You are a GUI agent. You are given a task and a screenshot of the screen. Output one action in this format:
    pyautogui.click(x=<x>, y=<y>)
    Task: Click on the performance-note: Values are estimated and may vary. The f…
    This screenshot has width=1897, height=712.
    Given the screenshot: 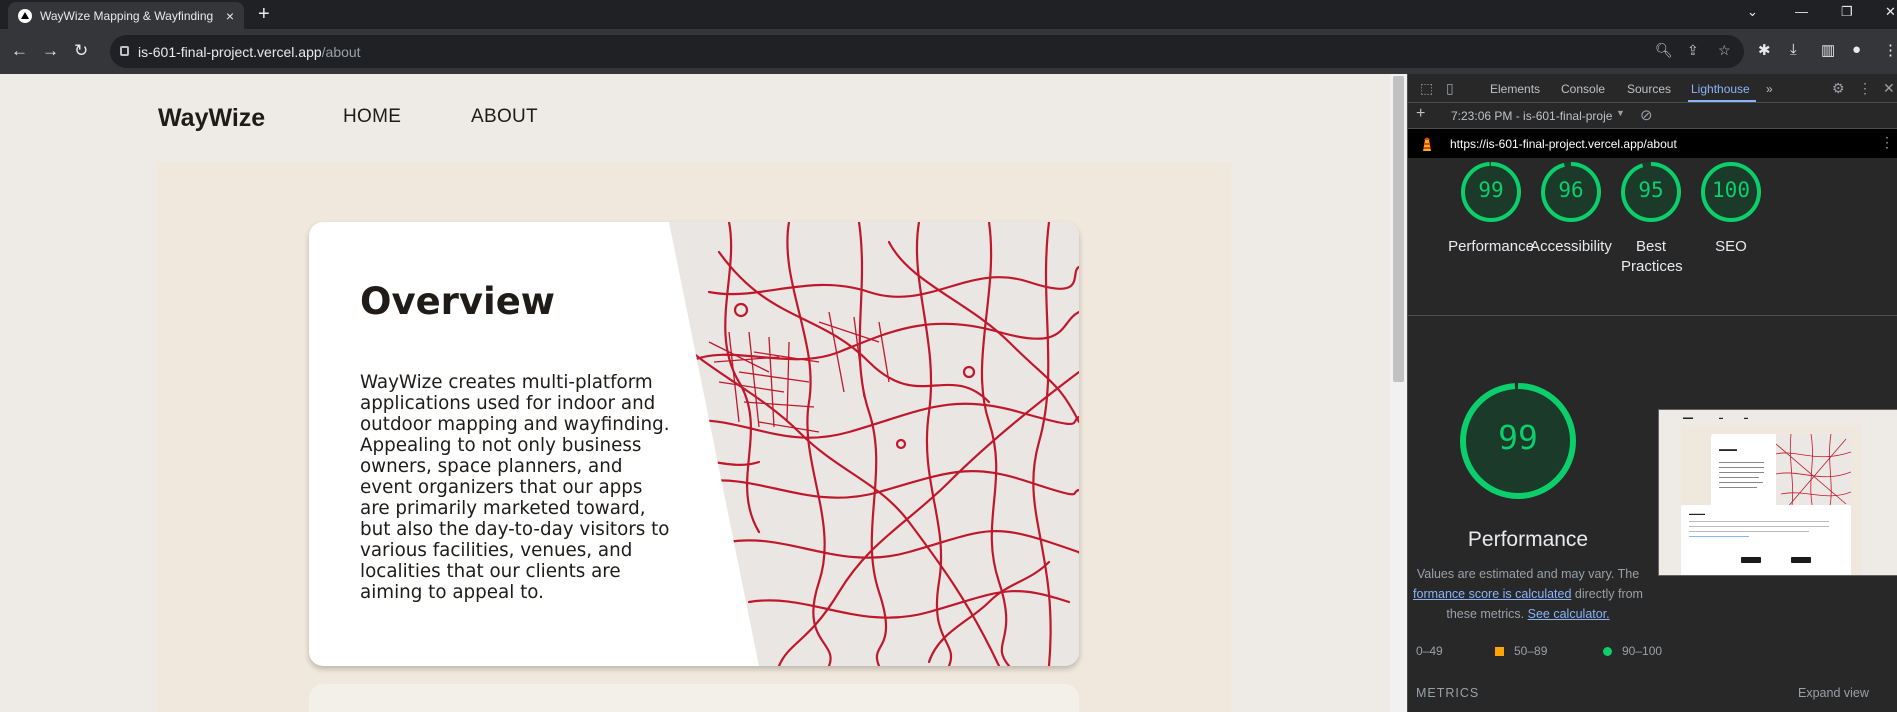 What is the action you would take?
    pyautogui.click(x=1528, y=594)
    